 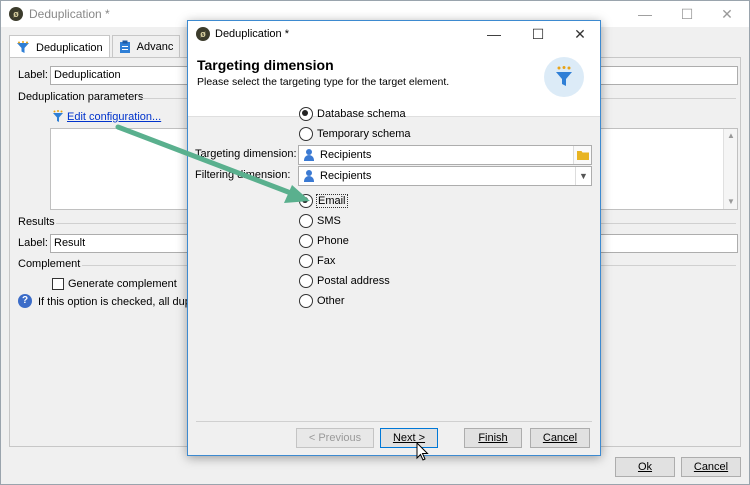 I want to click on annotation-arrow, so click(x=212, y=163).